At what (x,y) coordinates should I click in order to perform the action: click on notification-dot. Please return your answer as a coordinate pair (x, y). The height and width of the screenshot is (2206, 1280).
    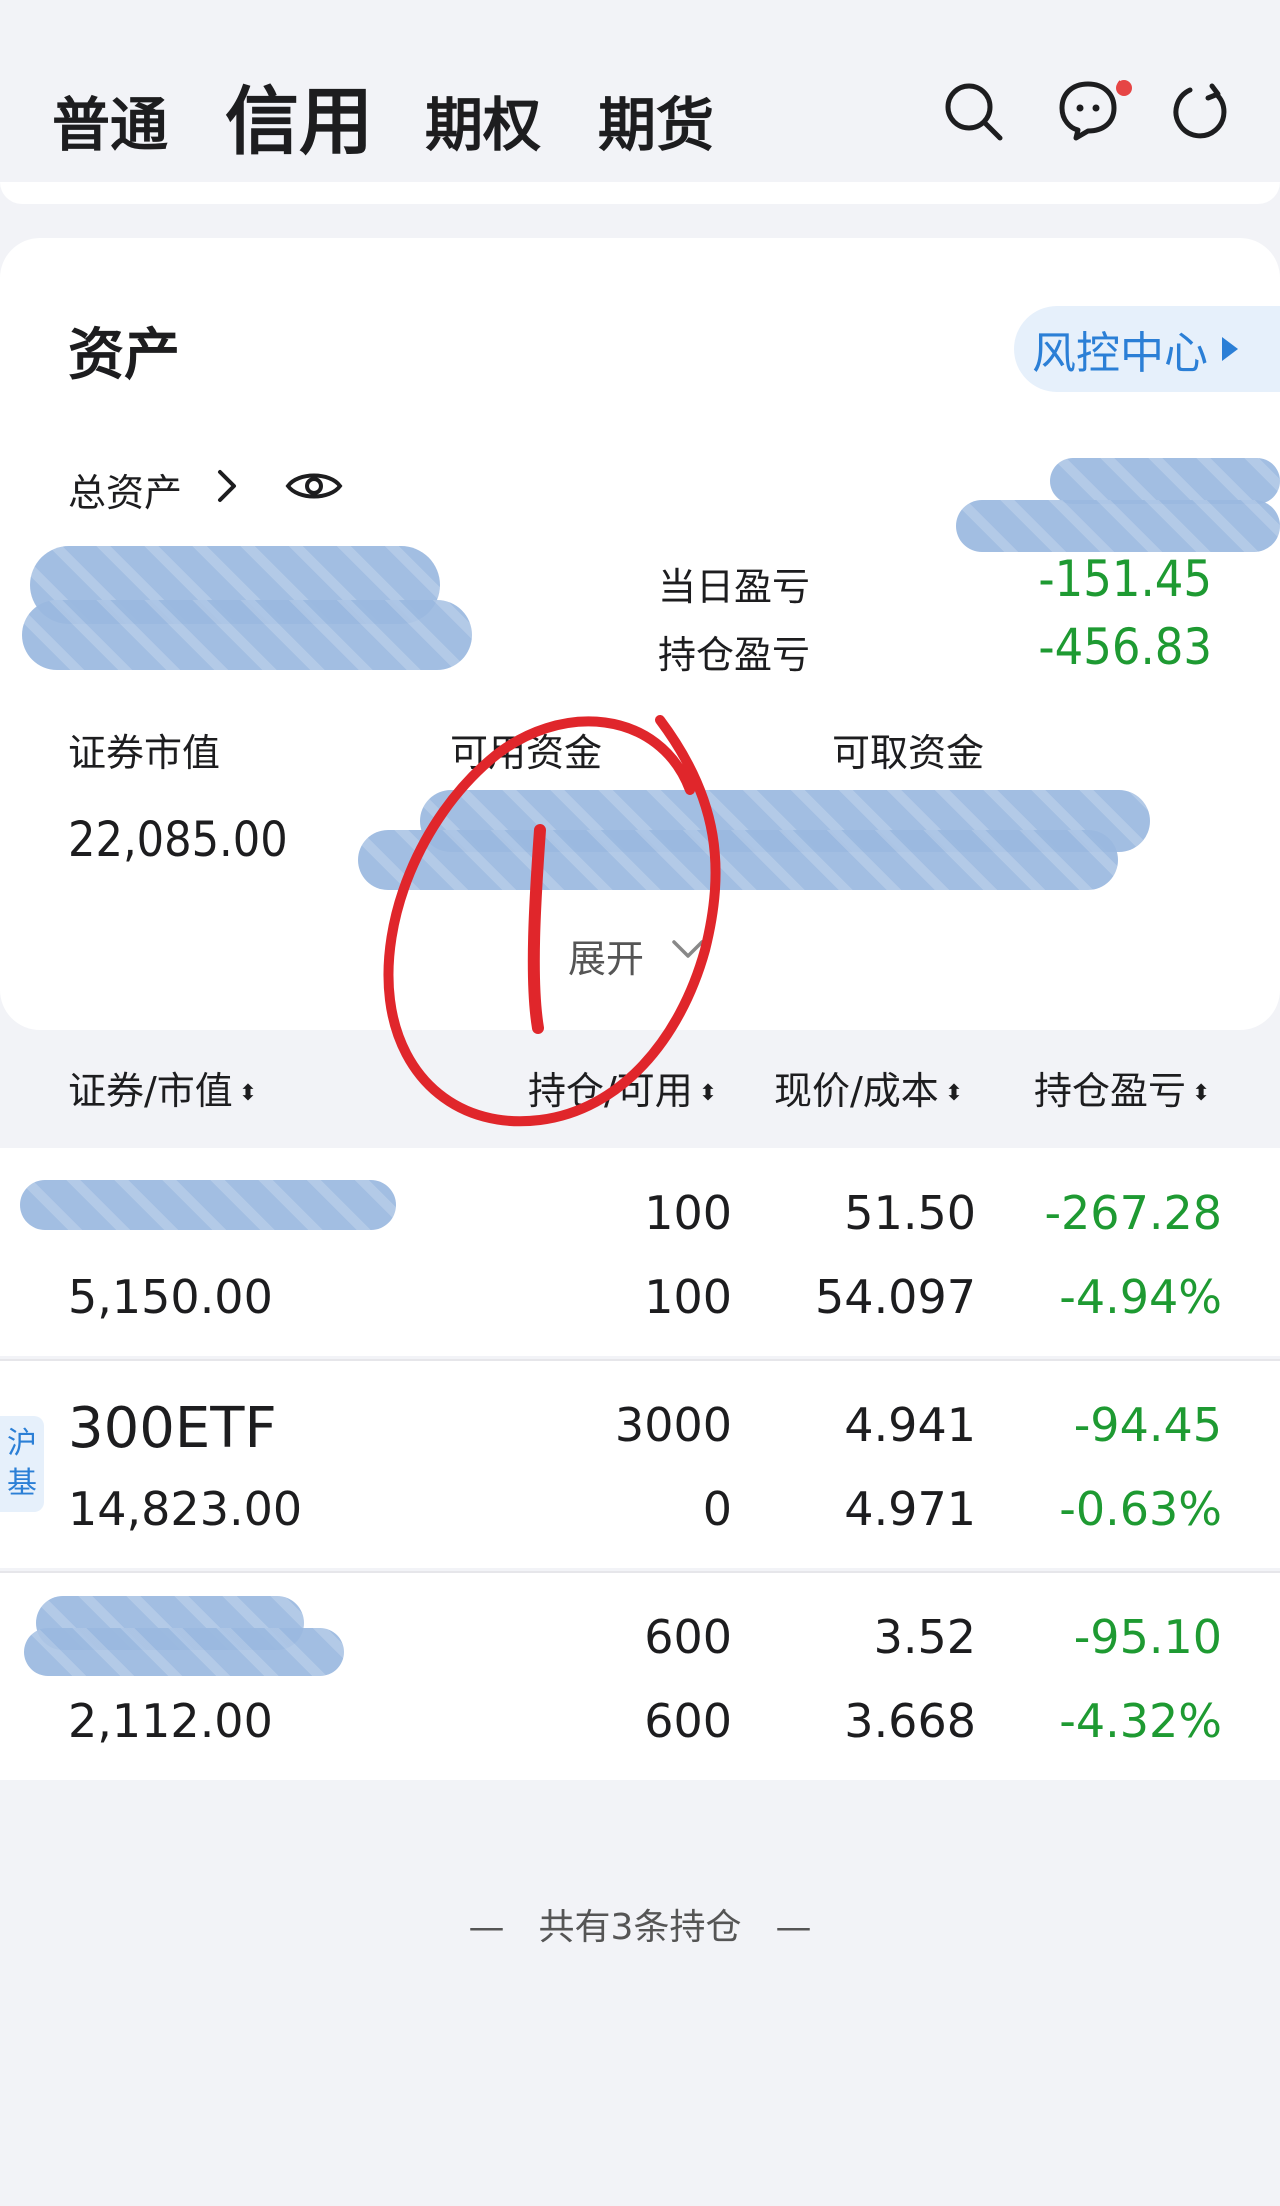
    Looking at the image, I should click on (1124, 88).